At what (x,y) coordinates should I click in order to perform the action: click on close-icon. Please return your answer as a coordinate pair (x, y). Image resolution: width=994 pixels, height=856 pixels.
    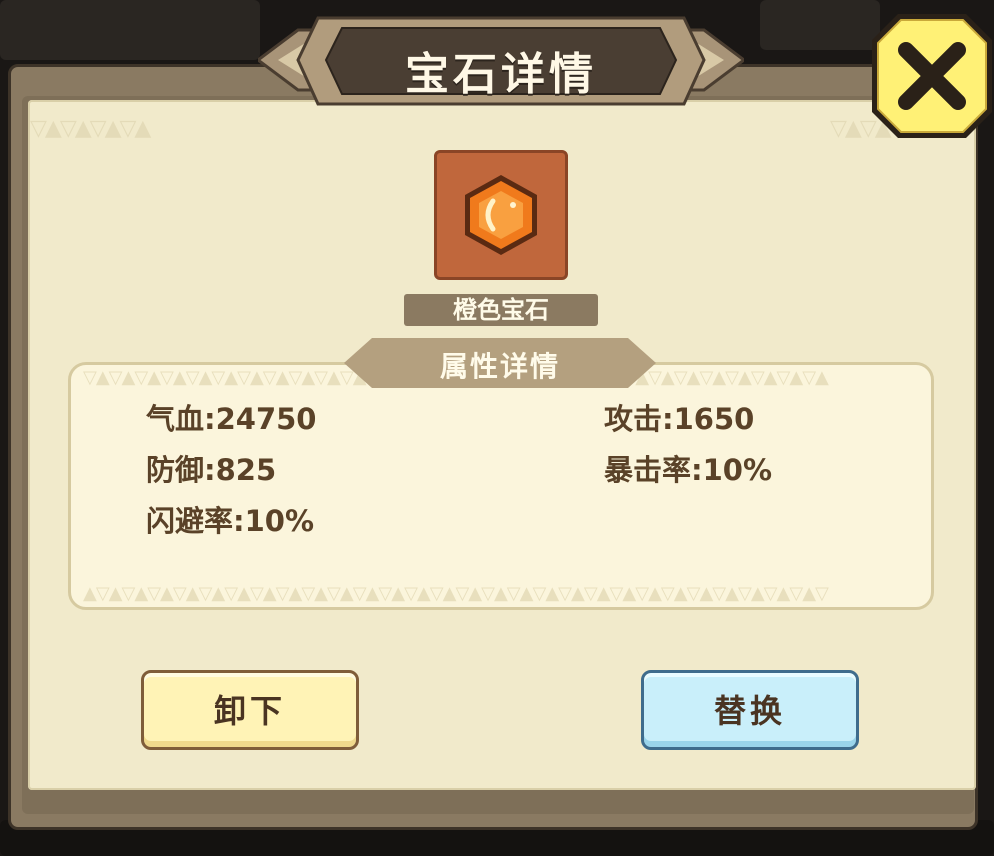
    Looking at the image, I should click on (932, 76).